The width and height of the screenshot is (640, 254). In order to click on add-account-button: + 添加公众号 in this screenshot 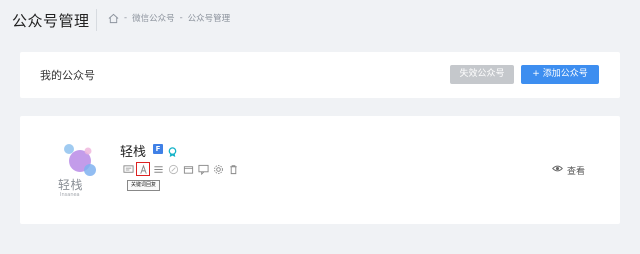, I will do `click(560, 74)`.